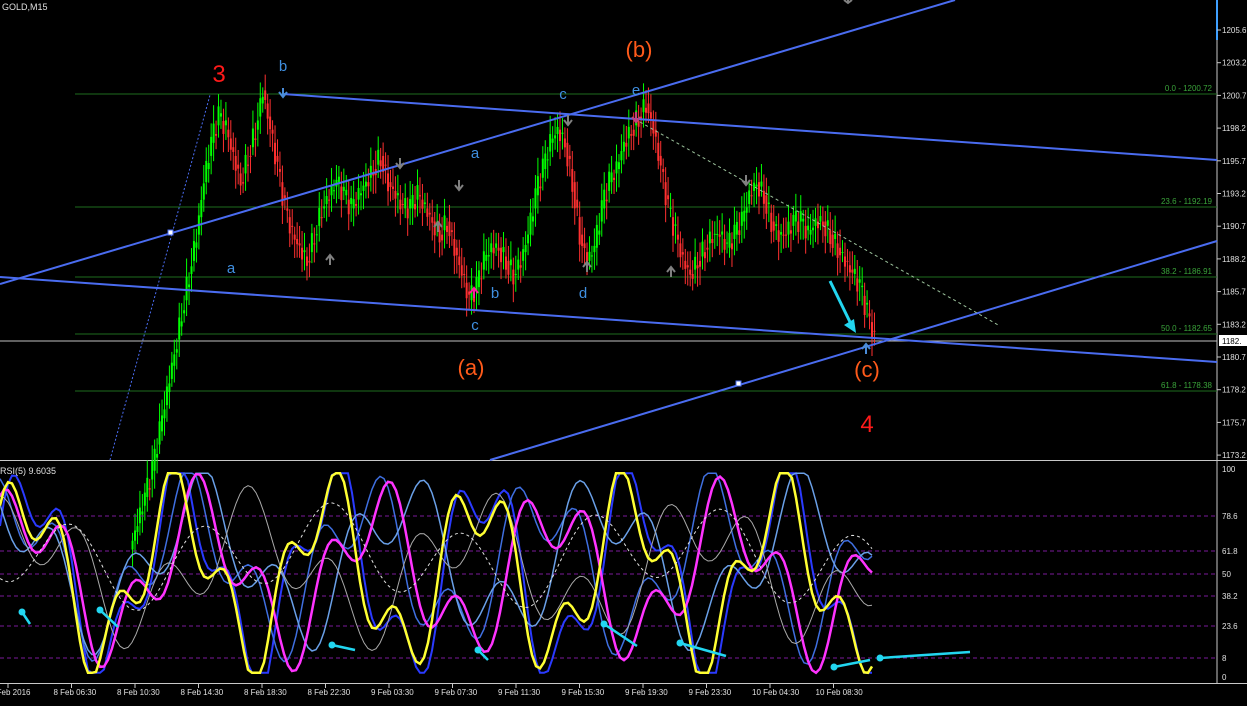 Image resolution: width=1247 pixels, height=706 pixels. What do you see at coordinates (1230, 573) in the screenshot?
I see `indicator-axis: 100 78.6 61.8 50 38.2 23.6 8 0` at bounding box center [1230, 573].